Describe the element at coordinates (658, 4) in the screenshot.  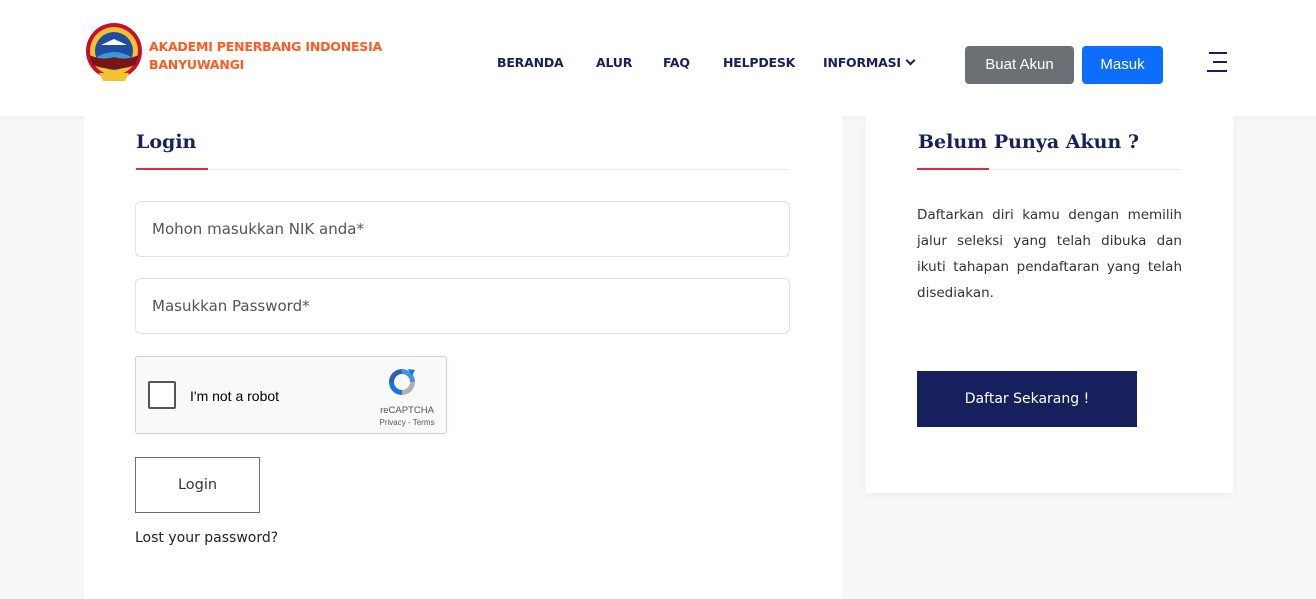
I see `top-strip` at that location.